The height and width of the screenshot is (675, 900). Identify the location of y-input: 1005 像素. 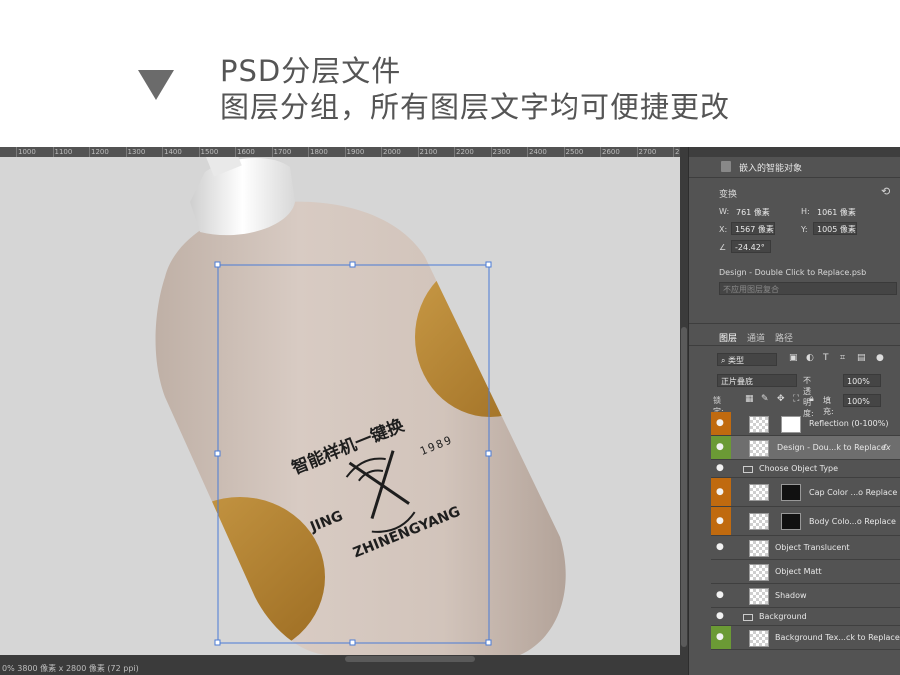
(835, 228).